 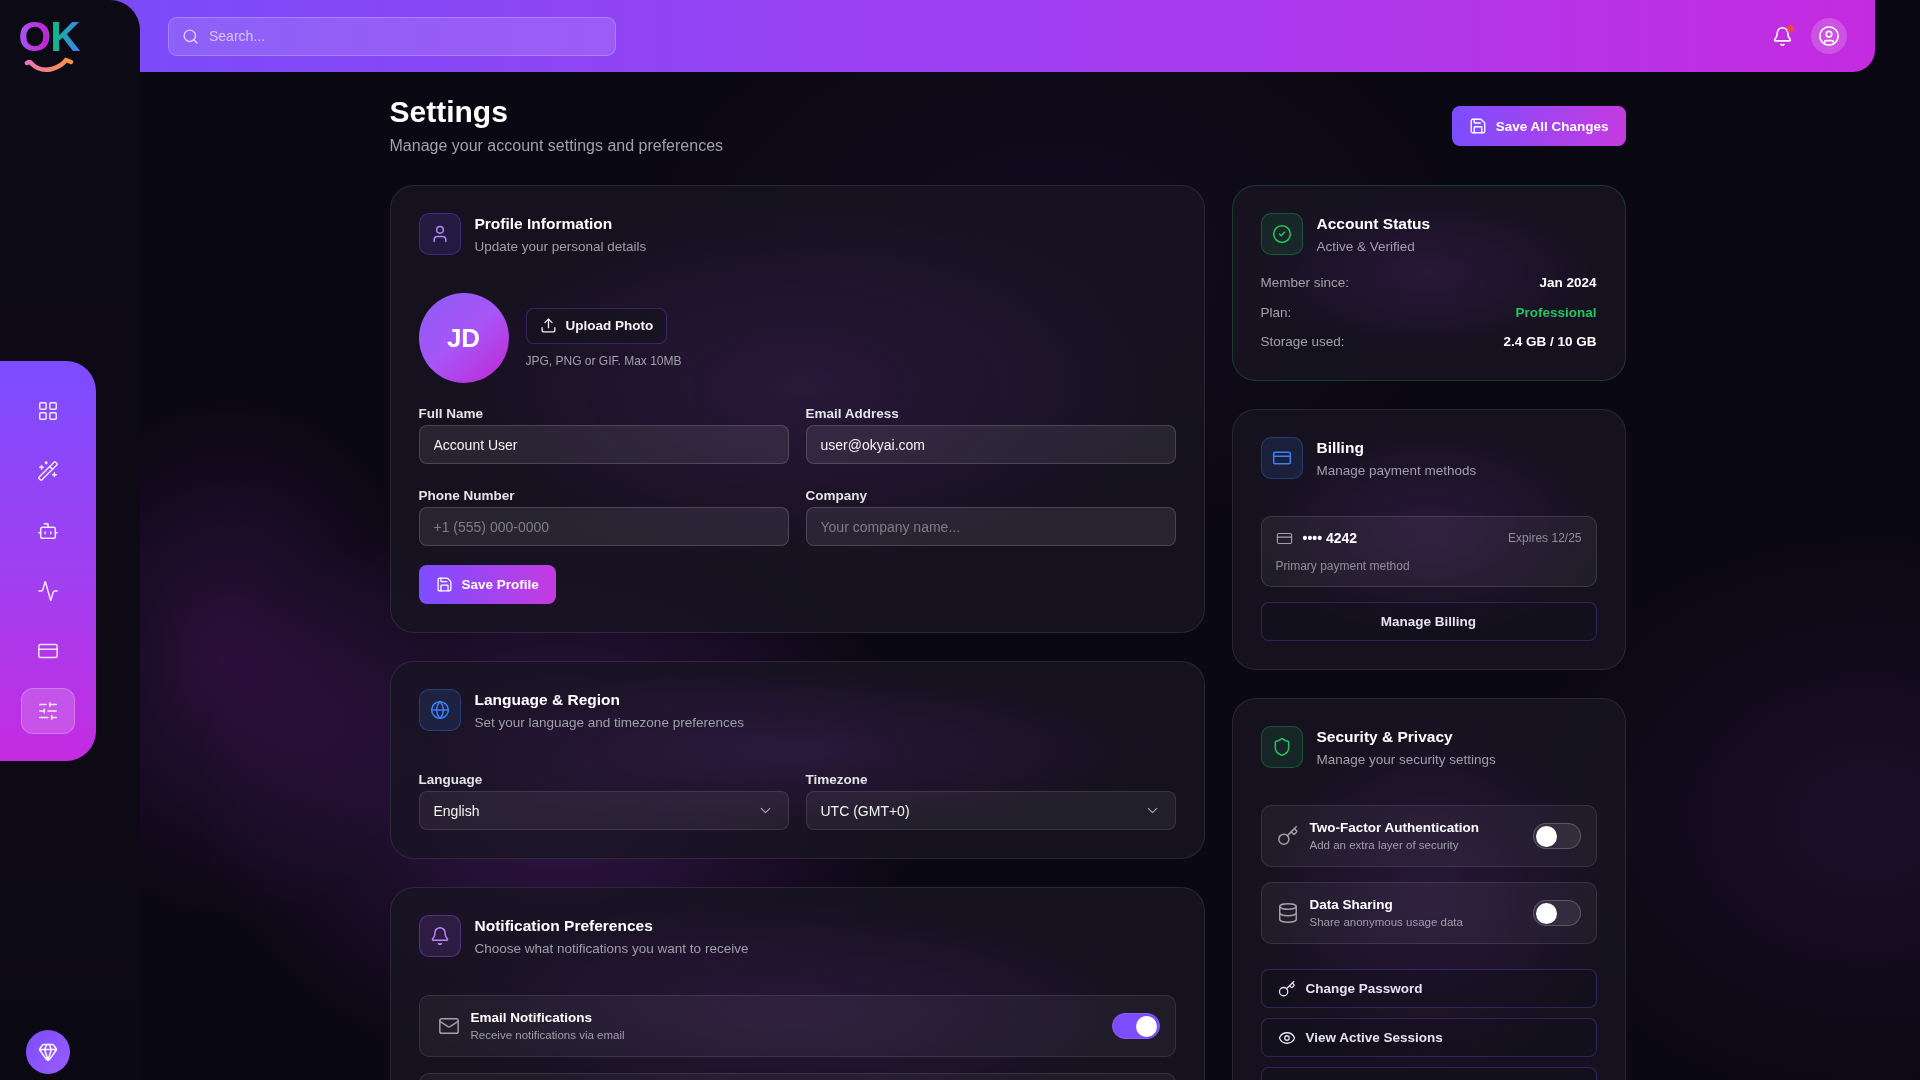 What do you see at coordinates (1343, 566) in the screenshot?
I see `payment-note: Primary payment method` at bounding box center [1343, 566].